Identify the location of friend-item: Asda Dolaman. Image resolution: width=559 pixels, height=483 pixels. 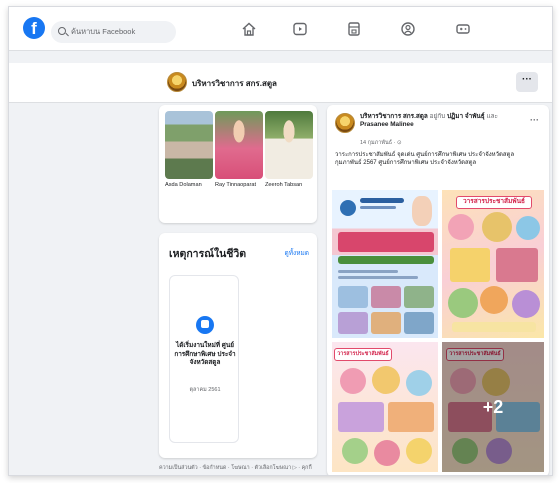
(189, 149).